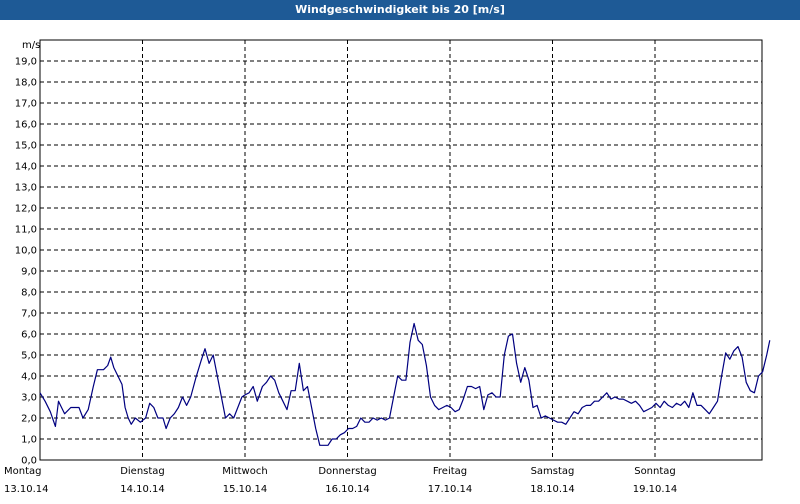 This screenshot has width=800, height=504. Describe the element at coordinates (26, 62) in the screenshot. I see `y-tick-label: 19,0` at that location.